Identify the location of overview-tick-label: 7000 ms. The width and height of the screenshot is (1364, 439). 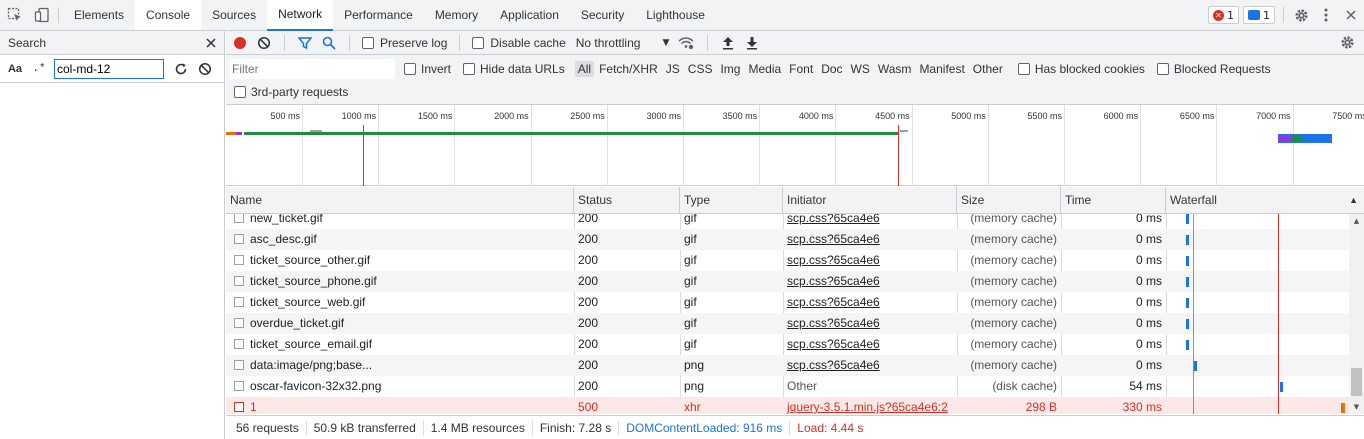
(1273, 116).